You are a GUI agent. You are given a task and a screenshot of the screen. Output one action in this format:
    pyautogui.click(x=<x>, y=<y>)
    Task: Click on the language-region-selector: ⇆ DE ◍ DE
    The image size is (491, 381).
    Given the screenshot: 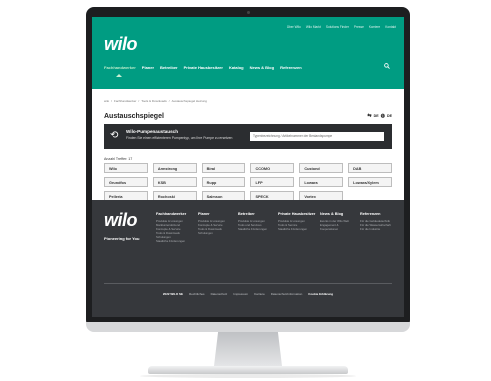 What is the action you would take?
    pyautogui.click(x=379, y=116)
    